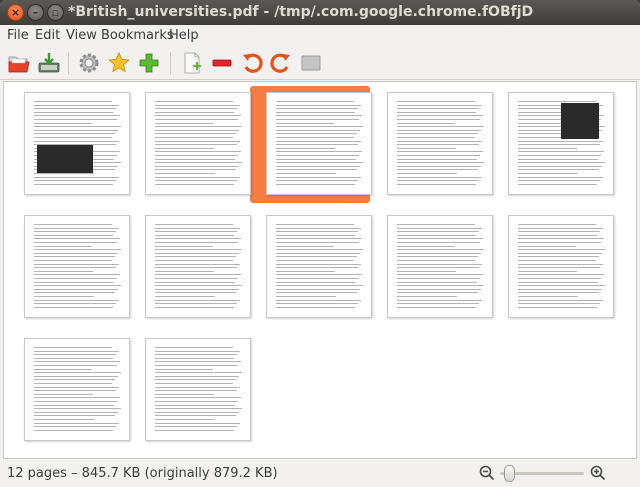  I want to click on bookmark-button, so click(119, 63).